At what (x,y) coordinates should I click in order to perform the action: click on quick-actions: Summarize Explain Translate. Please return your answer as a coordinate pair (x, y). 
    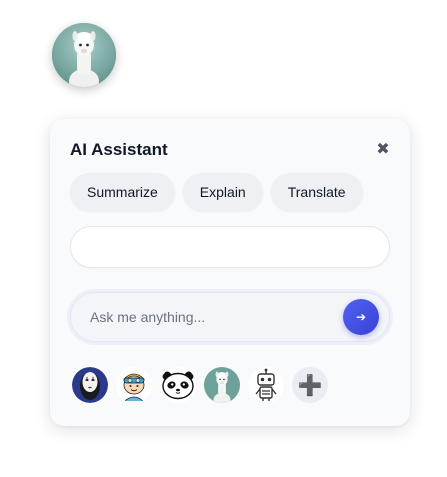
    Looking at the image, I should click on (216, 192).